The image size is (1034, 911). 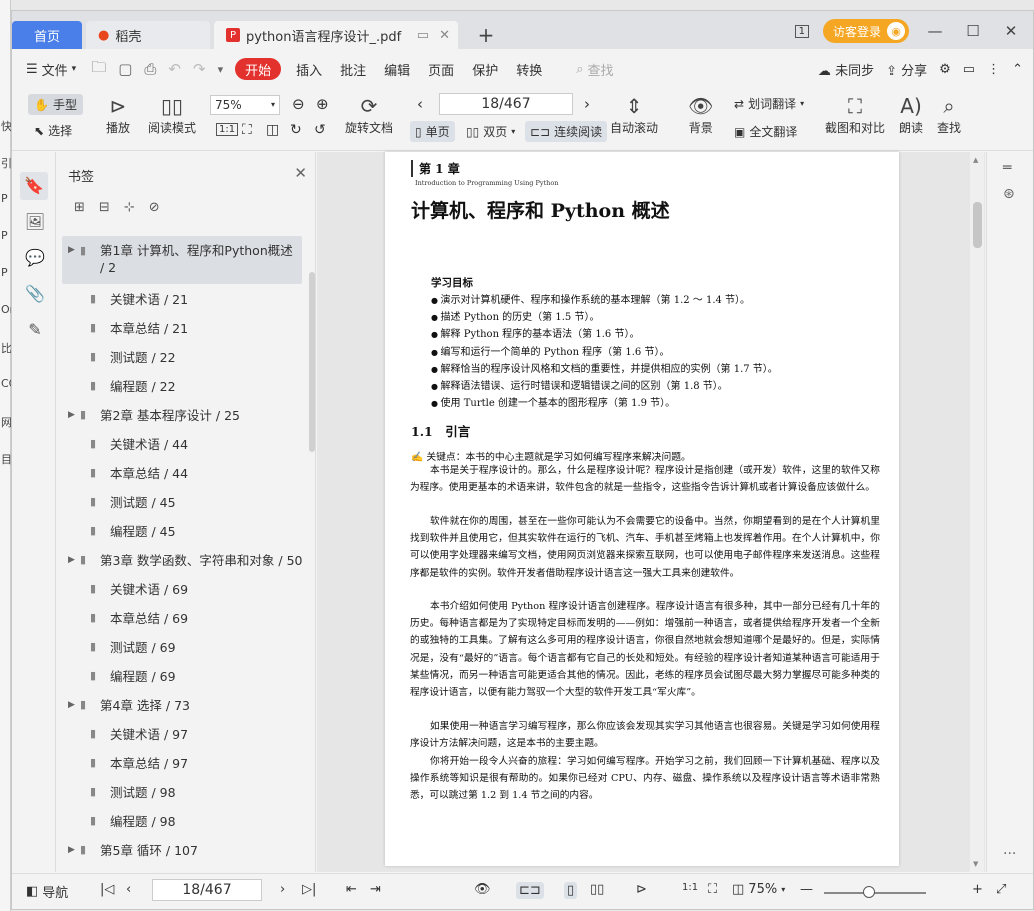 What do you see at coordinates (258, 69) in the screenshot?
I see `menu-start: 开始` at bounding box center [258, 69].